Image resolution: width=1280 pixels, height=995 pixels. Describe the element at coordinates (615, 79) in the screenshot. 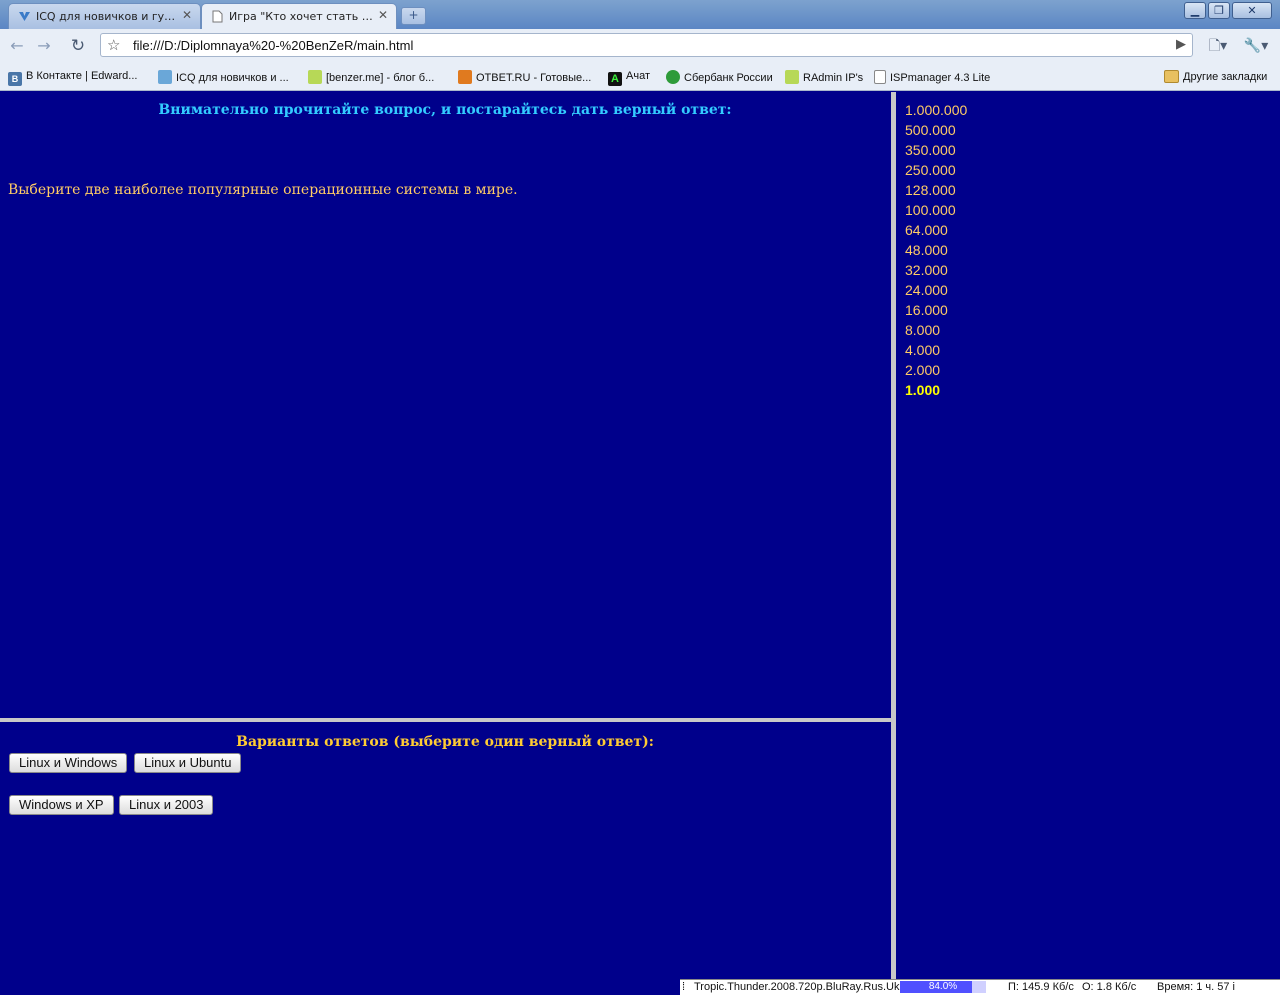

I see `achat-icon: A` at that location.